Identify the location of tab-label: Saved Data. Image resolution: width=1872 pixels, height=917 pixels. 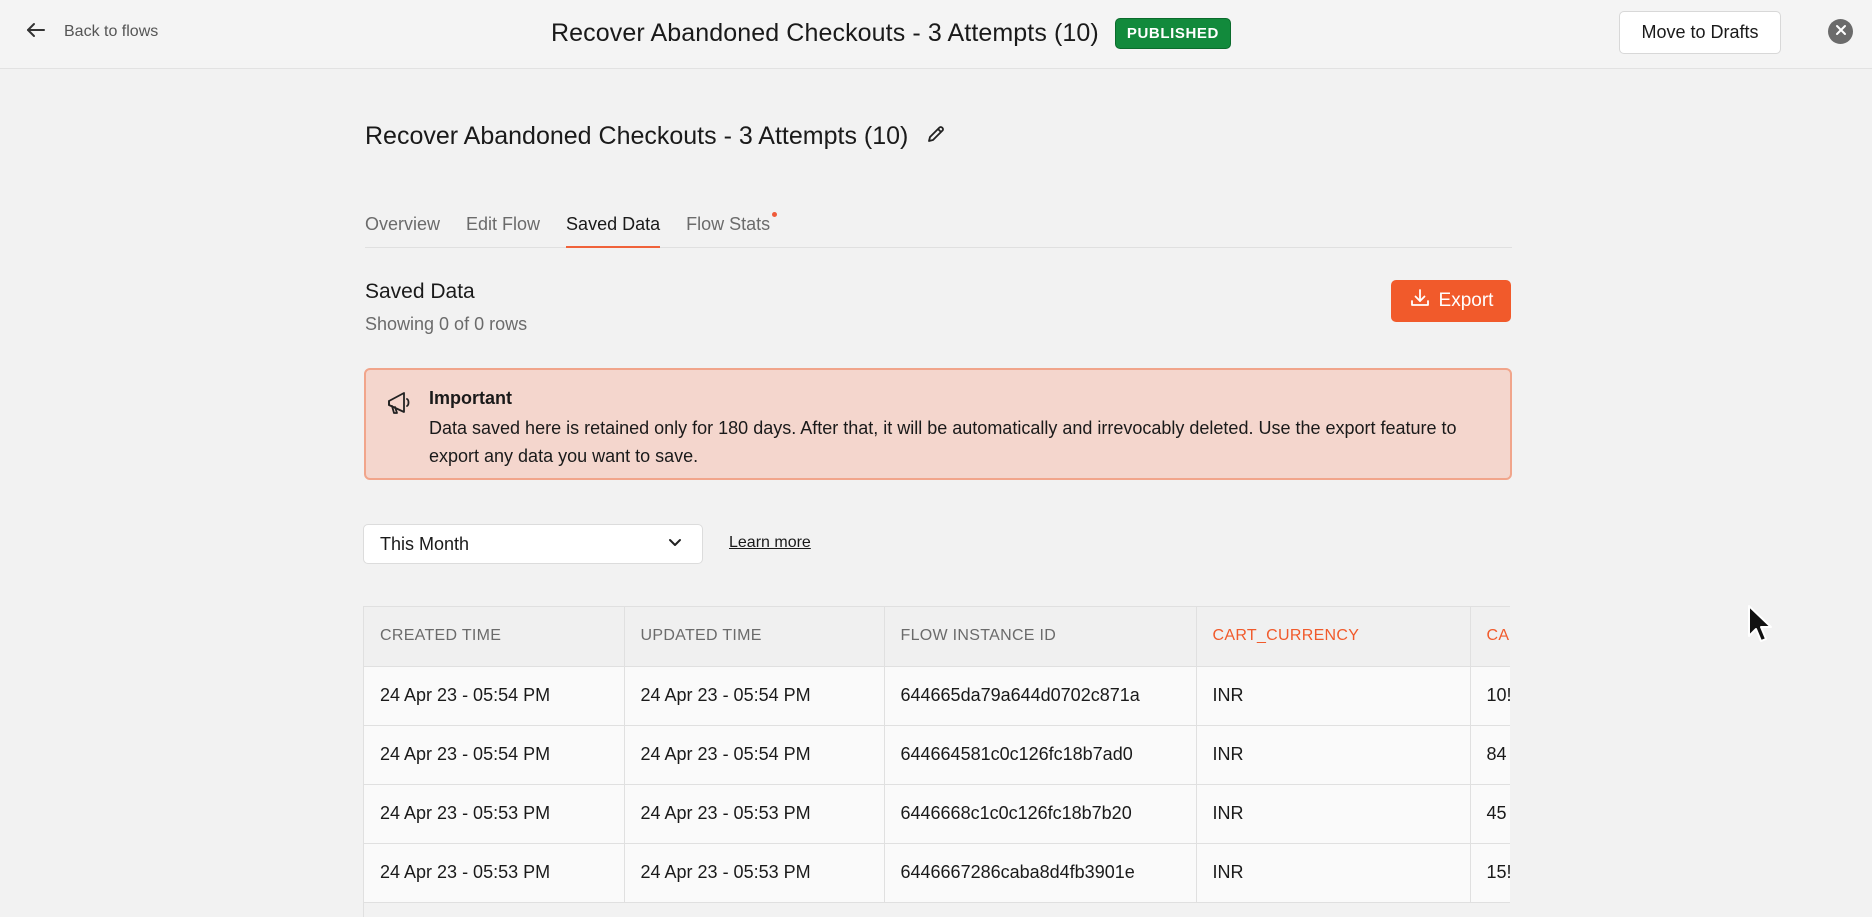
(613, 224).